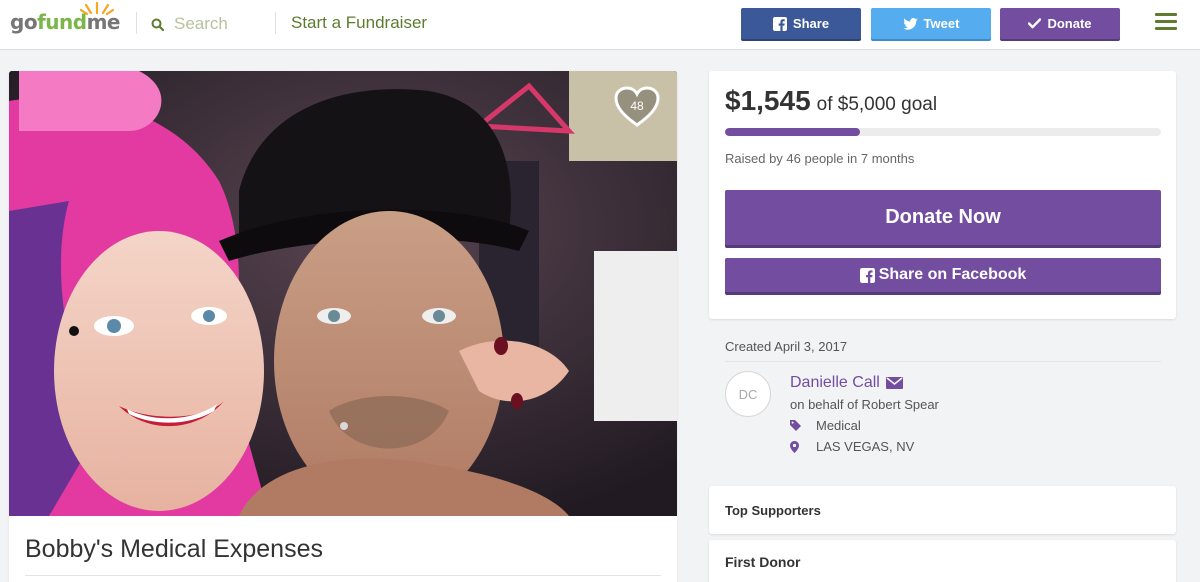  Describe the element at coordinates (943, 132) in the screenshot. I see `progress-bar` at that location.